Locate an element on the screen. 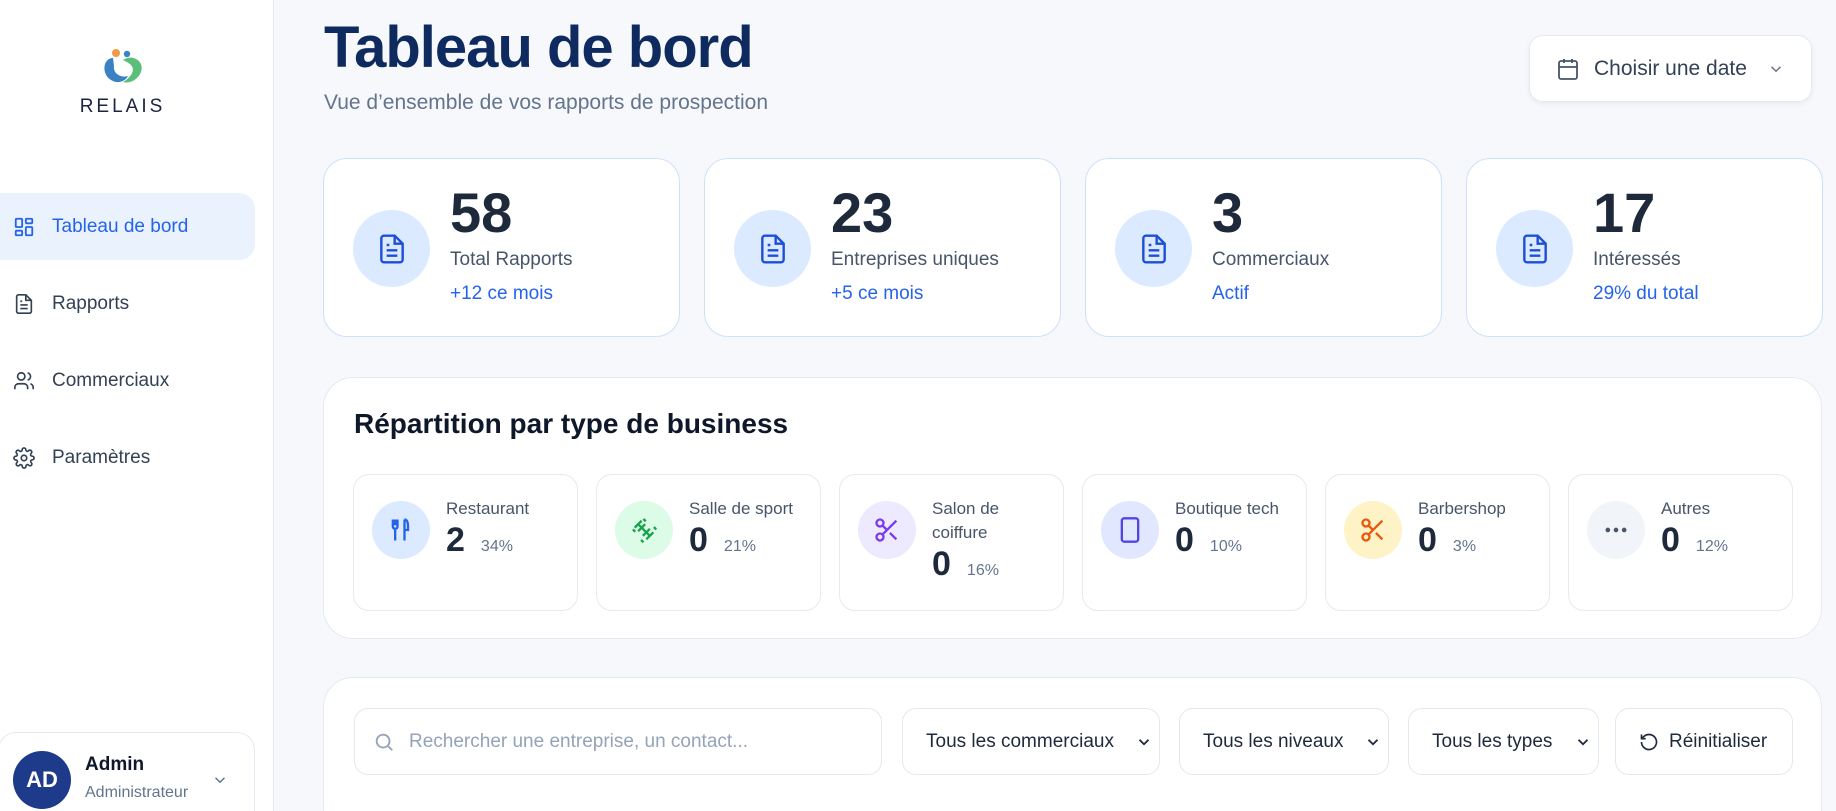  calendar-icon is located at coordinates (1568, 69).